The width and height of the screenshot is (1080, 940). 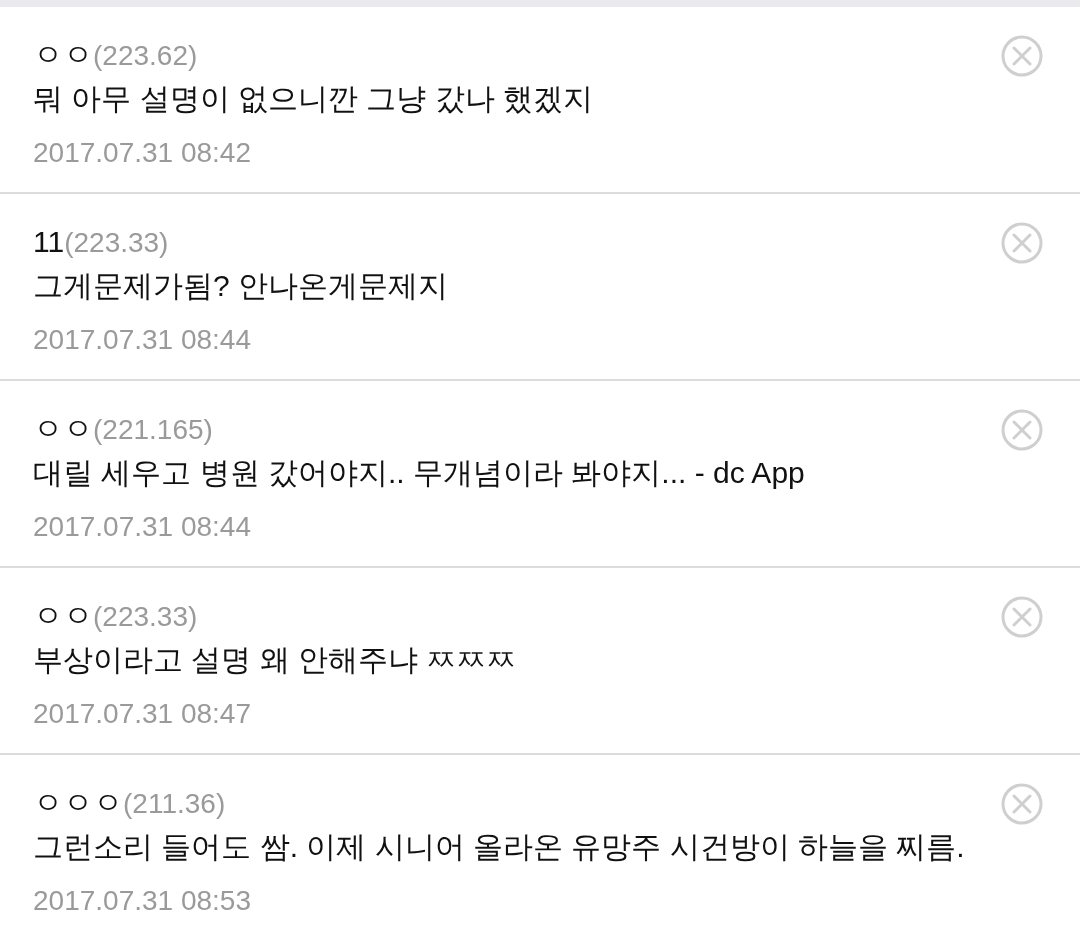 I want to click on comment-text: 그런소리 들어도 쌈. 이제 시니어 올라온 유망주 시건방이 하늘을 찌름., so click(x=499, y=847).